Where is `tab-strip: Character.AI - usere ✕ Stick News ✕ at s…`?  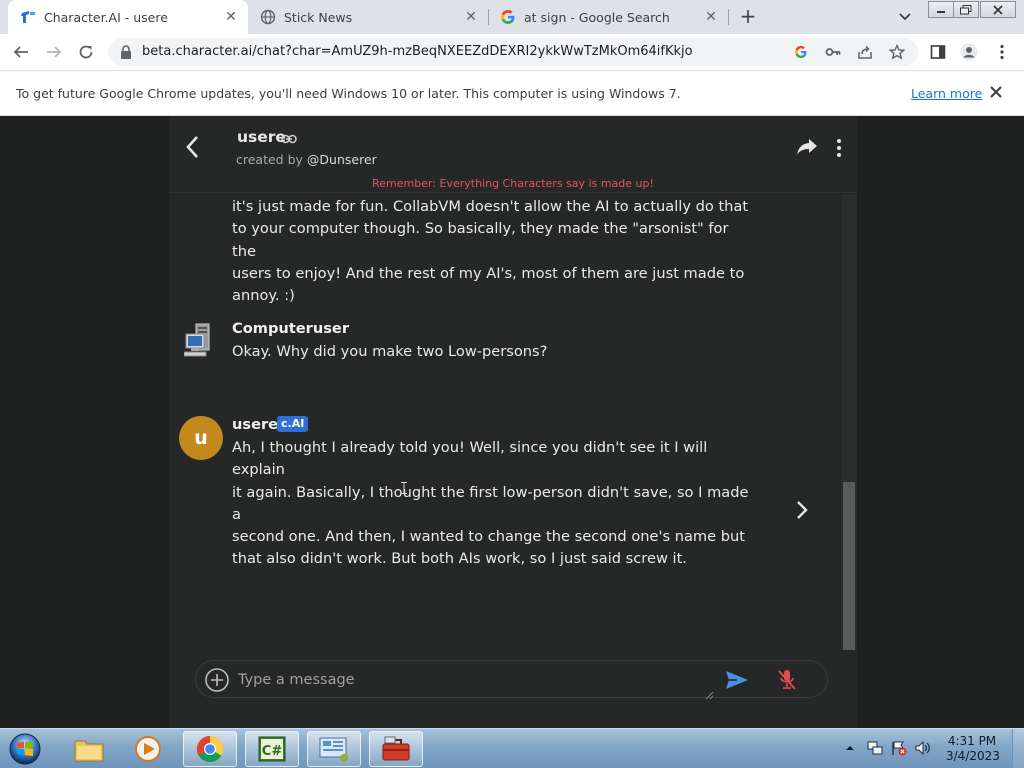 tab-strip: Character.AI - usere ✕ Stick News ✕ at s… is located at coordinates (512, 17).